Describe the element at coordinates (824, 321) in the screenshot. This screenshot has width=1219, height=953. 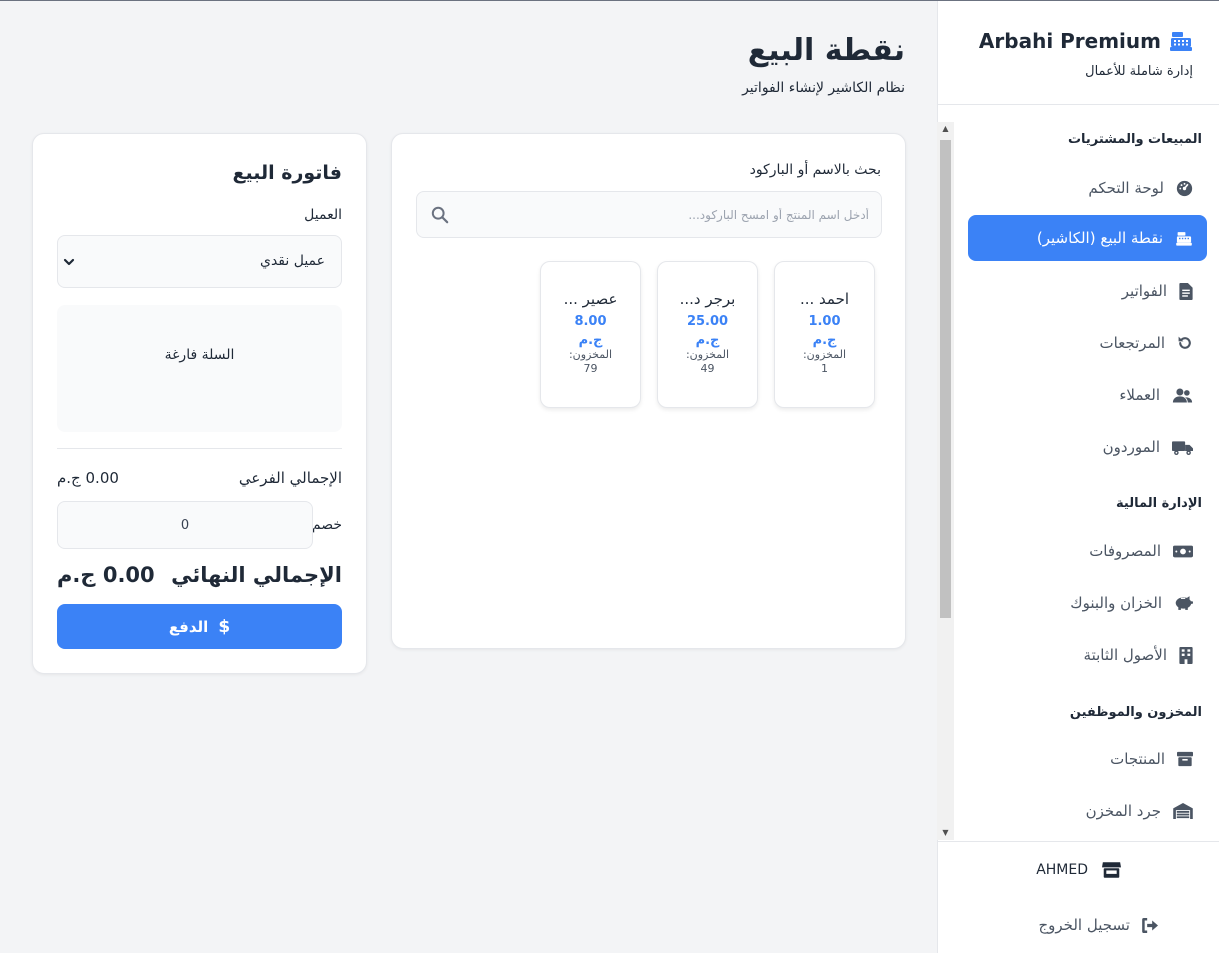
I see `product-price: 1.00` at that location.